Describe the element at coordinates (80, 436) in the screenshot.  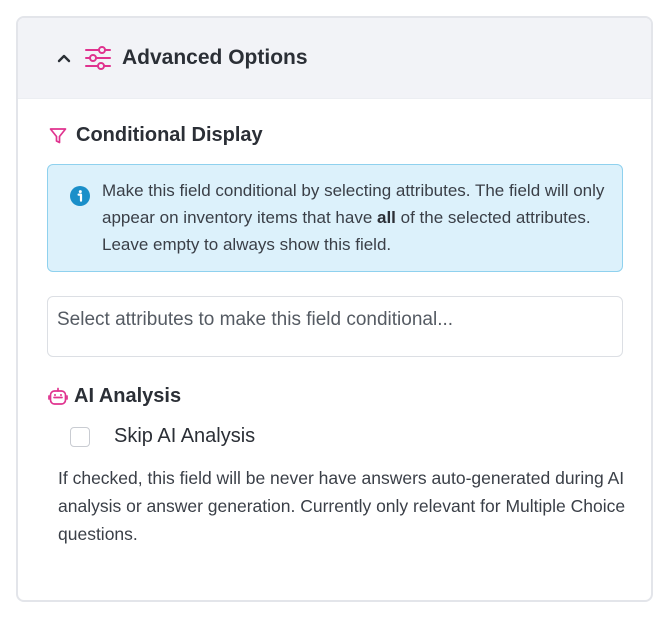
I see `skip-ai-checkbox` at that location.